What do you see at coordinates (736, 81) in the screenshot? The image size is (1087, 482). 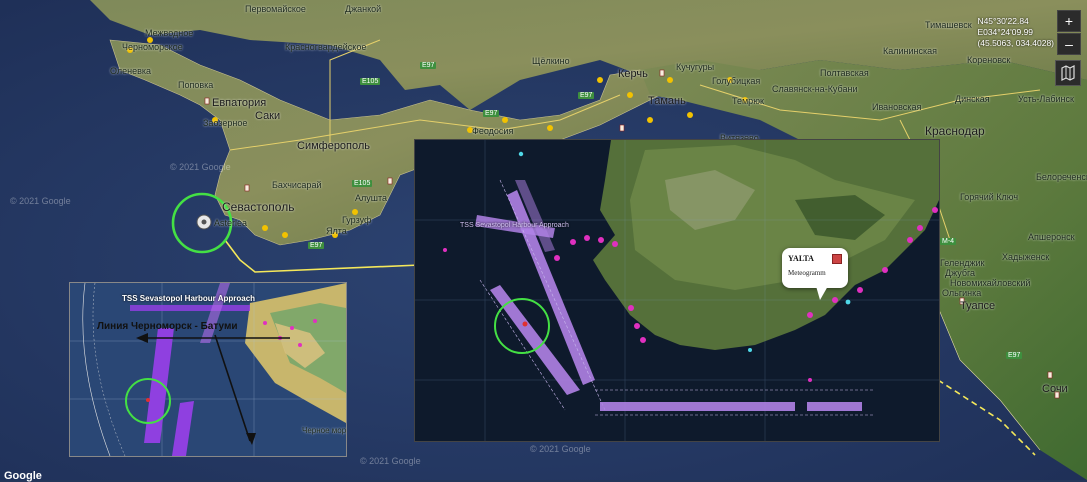 I see `city-label-golubitskaya: Голубицкая` at bounding box center [736, 81].